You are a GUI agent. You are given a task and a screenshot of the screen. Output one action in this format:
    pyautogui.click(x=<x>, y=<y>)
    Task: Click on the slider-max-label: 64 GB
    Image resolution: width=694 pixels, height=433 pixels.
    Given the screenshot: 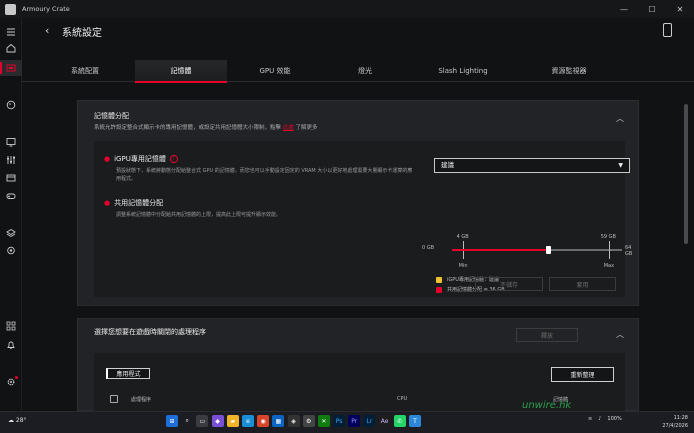 What is the action you would take?
    pyautogui.click(x=629, y=251)
    